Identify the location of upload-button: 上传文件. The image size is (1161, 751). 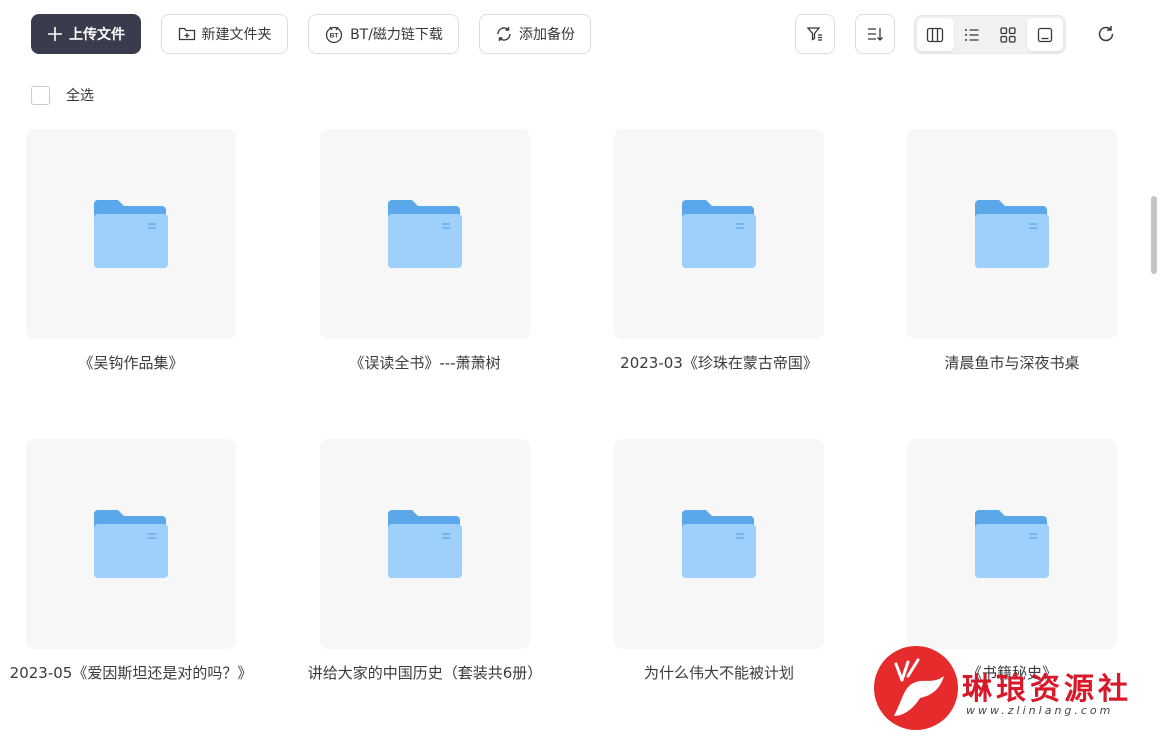
(86, 34).